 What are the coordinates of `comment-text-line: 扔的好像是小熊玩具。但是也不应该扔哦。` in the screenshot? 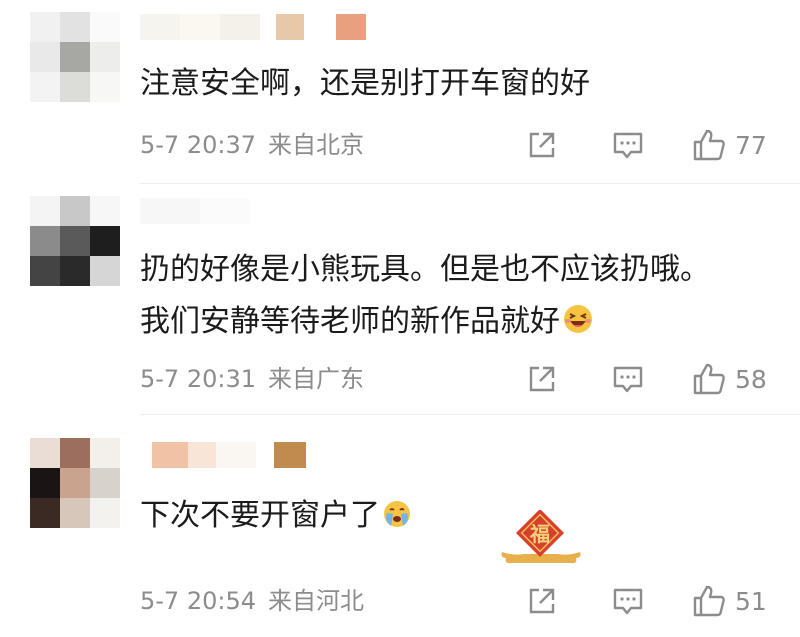 It's located at (425, 269).